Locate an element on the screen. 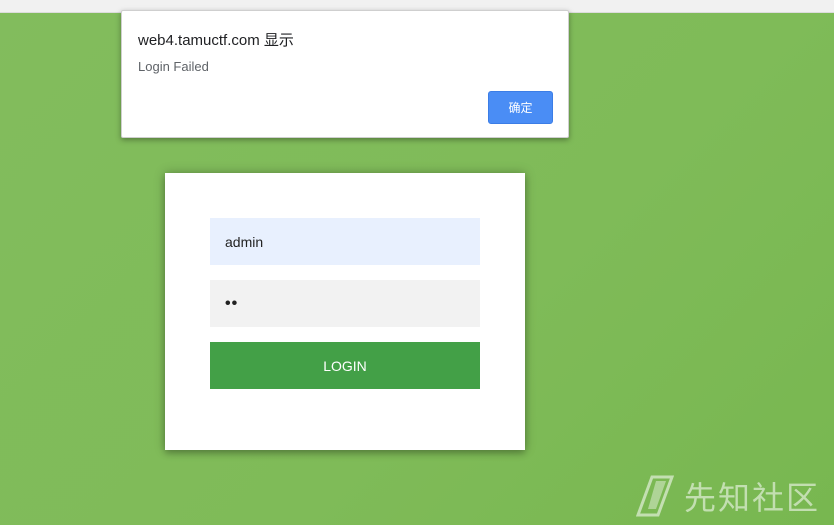 The image size is (834, 525). alert-title: web4.tamuctf.com 显示 is located at coordinates (216, 40).